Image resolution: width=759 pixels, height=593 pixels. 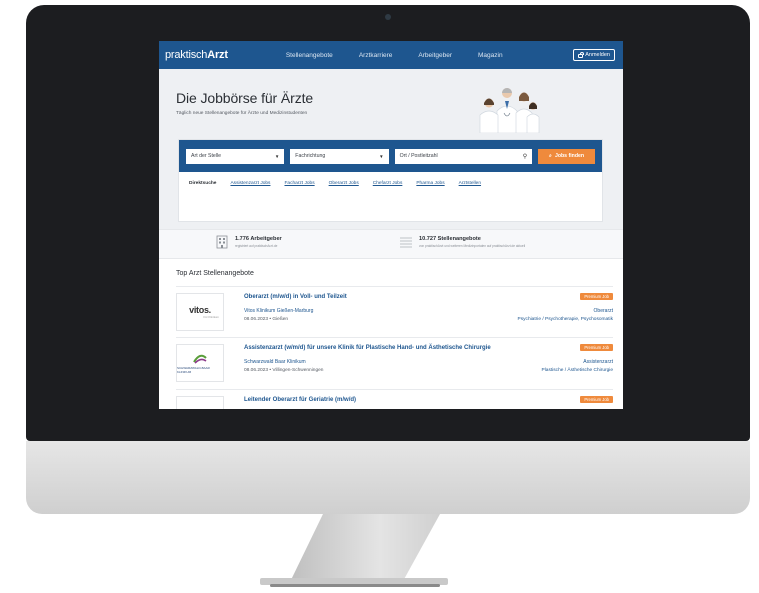 I want to click on quick-link-chefarzt: Chefarzt Jobs, so click(x=388, y=183).